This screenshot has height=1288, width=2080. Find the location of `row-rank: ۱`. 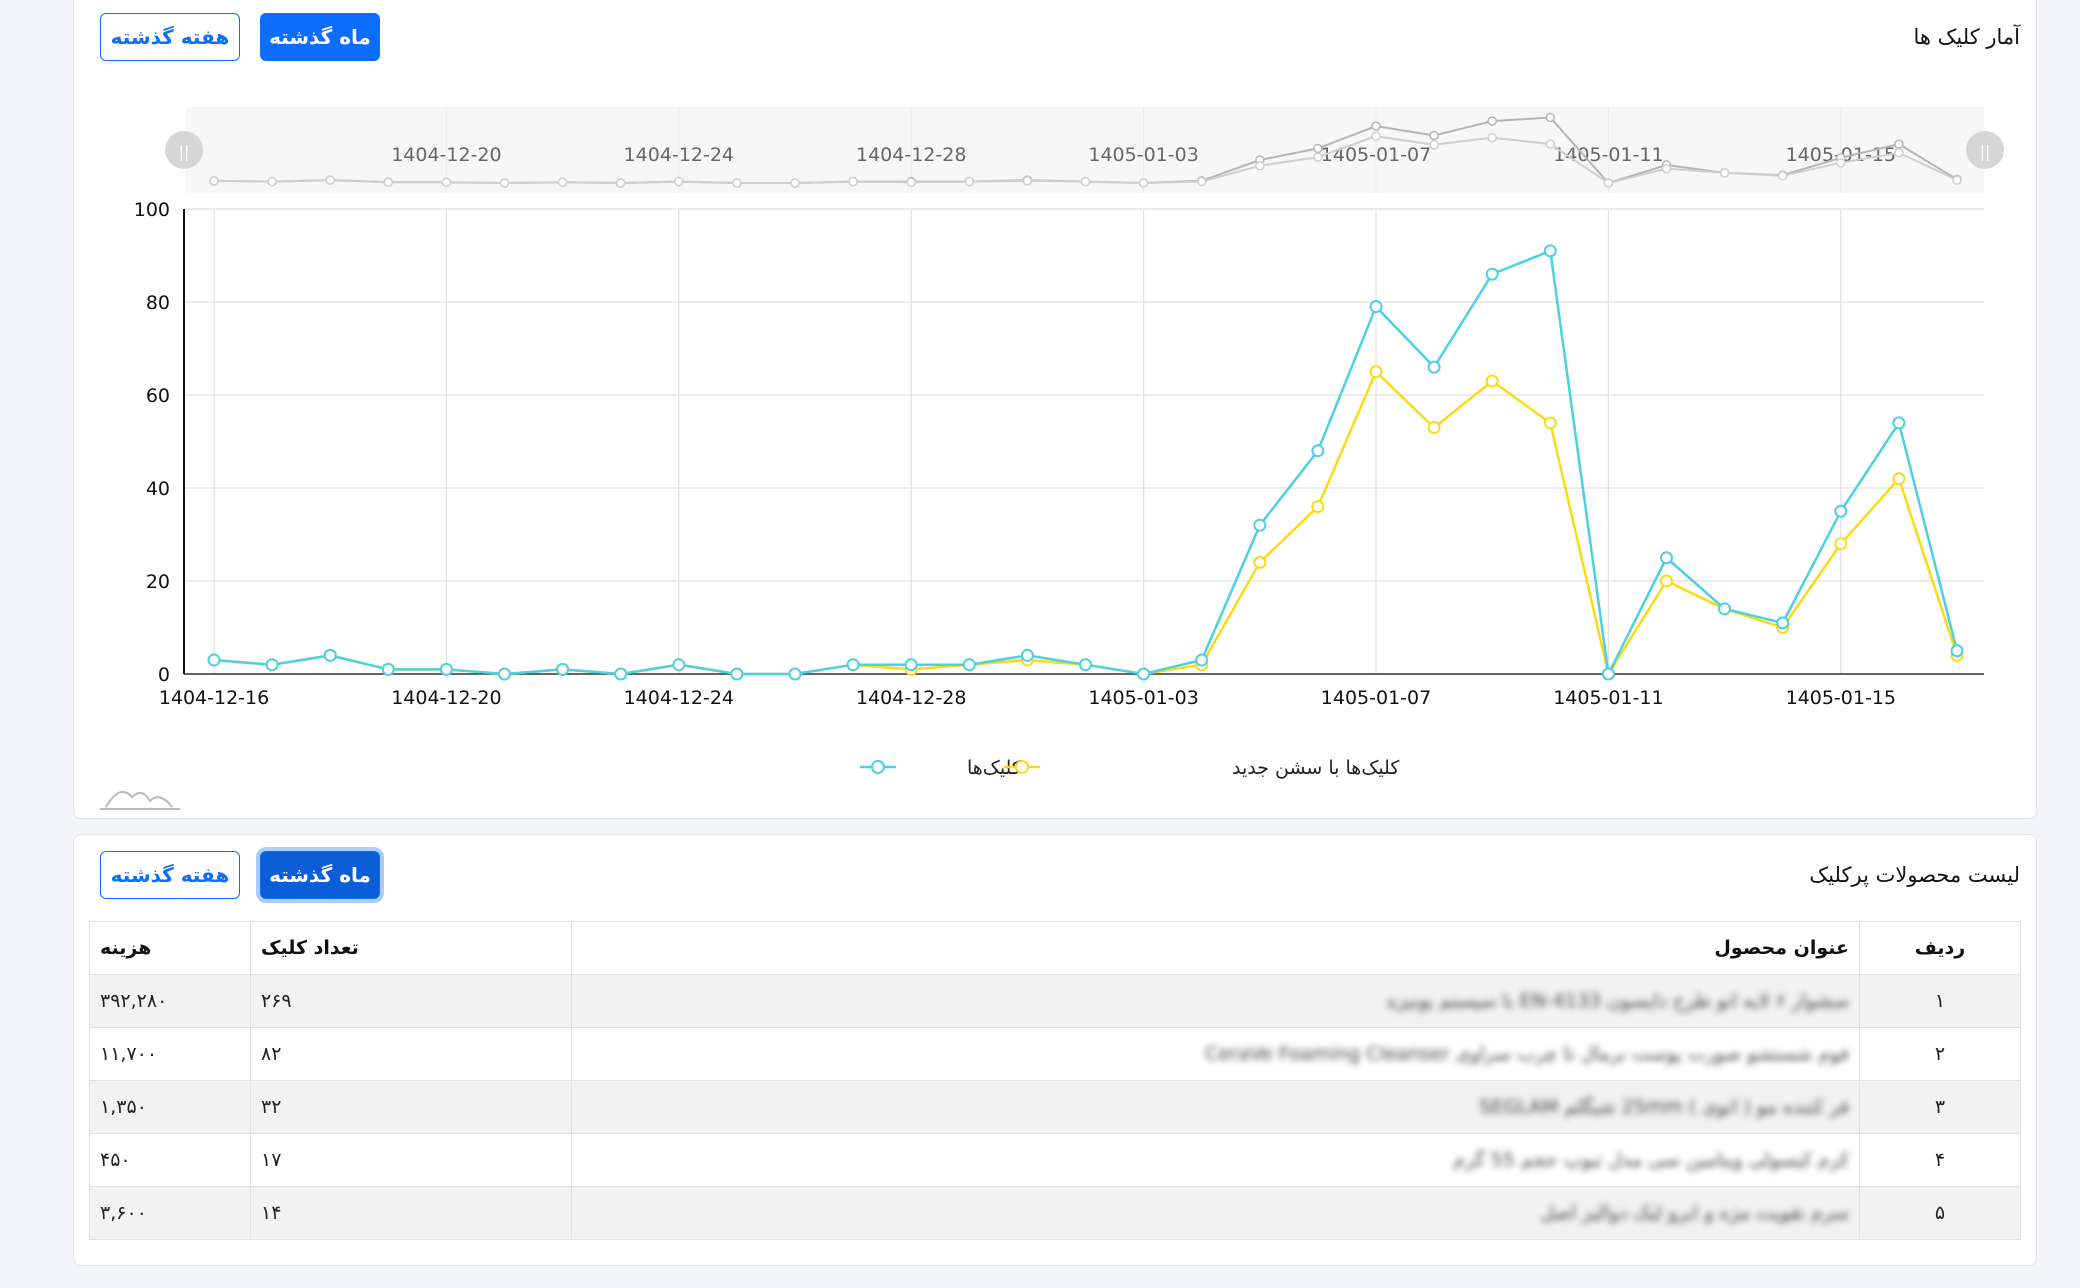

row-rank: ۱ is located at coordinates (1940, 1001).